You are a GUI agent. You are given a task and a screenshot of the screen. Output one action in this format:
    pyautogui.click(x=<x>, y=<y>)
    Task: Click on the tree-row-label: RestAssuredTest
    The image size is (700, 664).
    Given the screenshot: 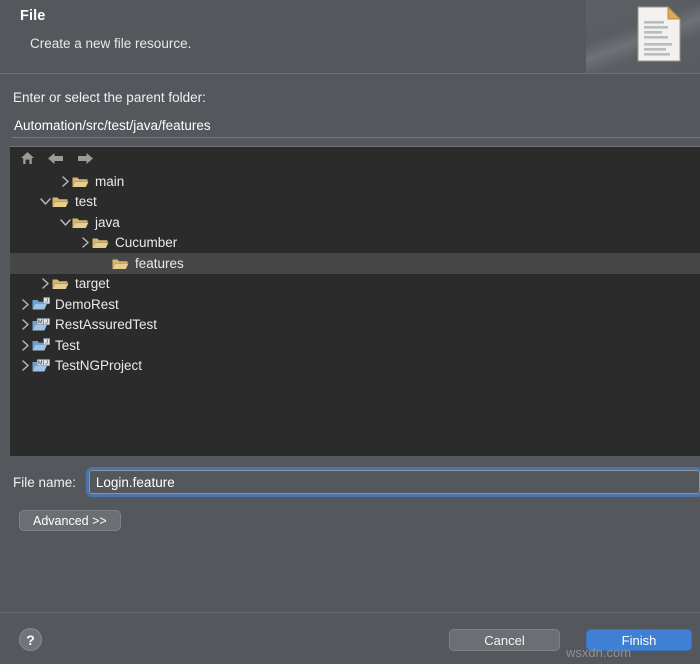 What is the action you would take?
    pyautogui.click(x=106, y=325)
    